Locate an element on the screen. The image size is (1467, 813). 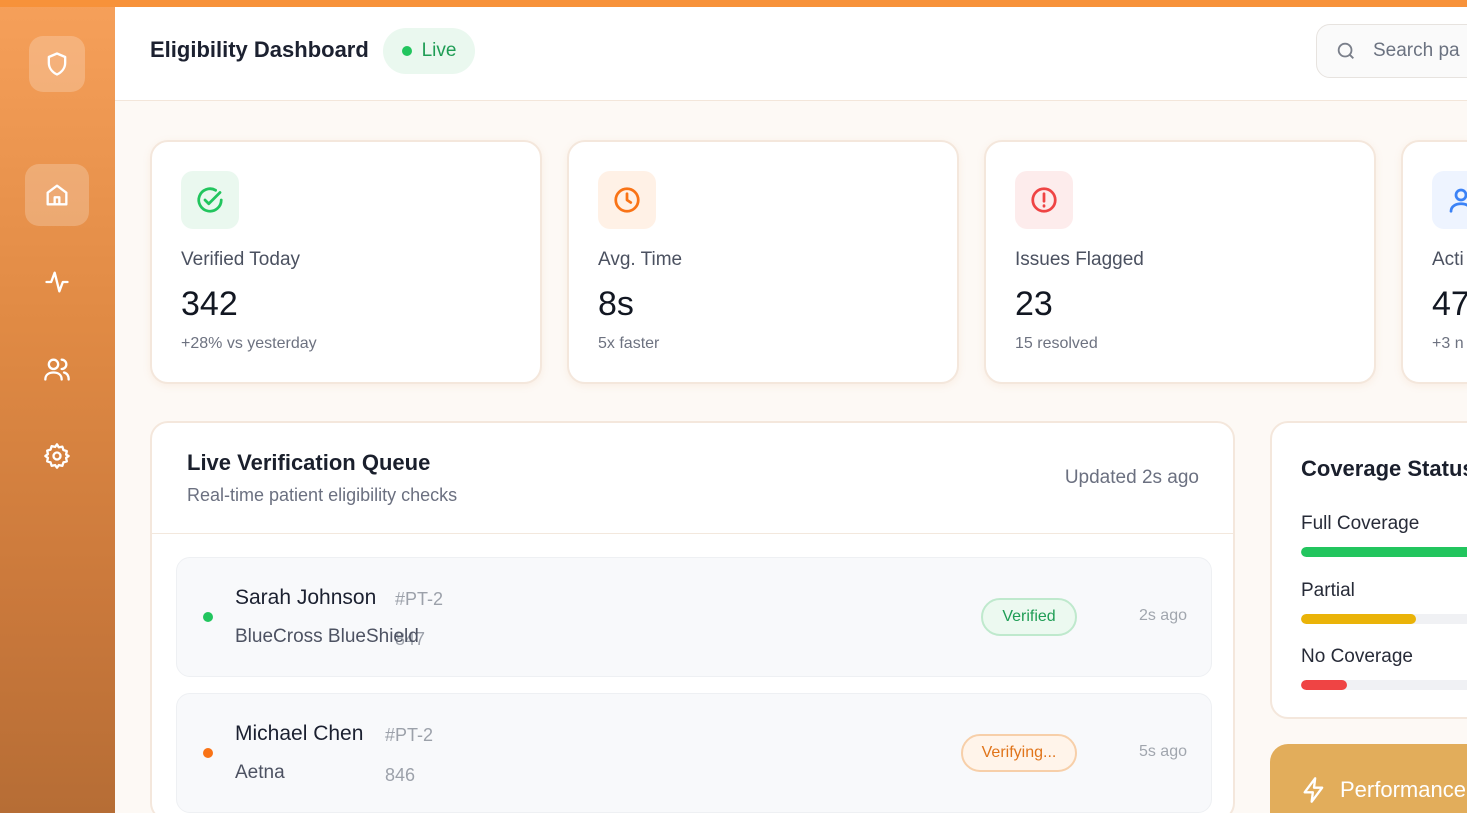
stat-card-verified-today: Verified Today 342 +28% vs yesterday is located at coordinates (346, 262).